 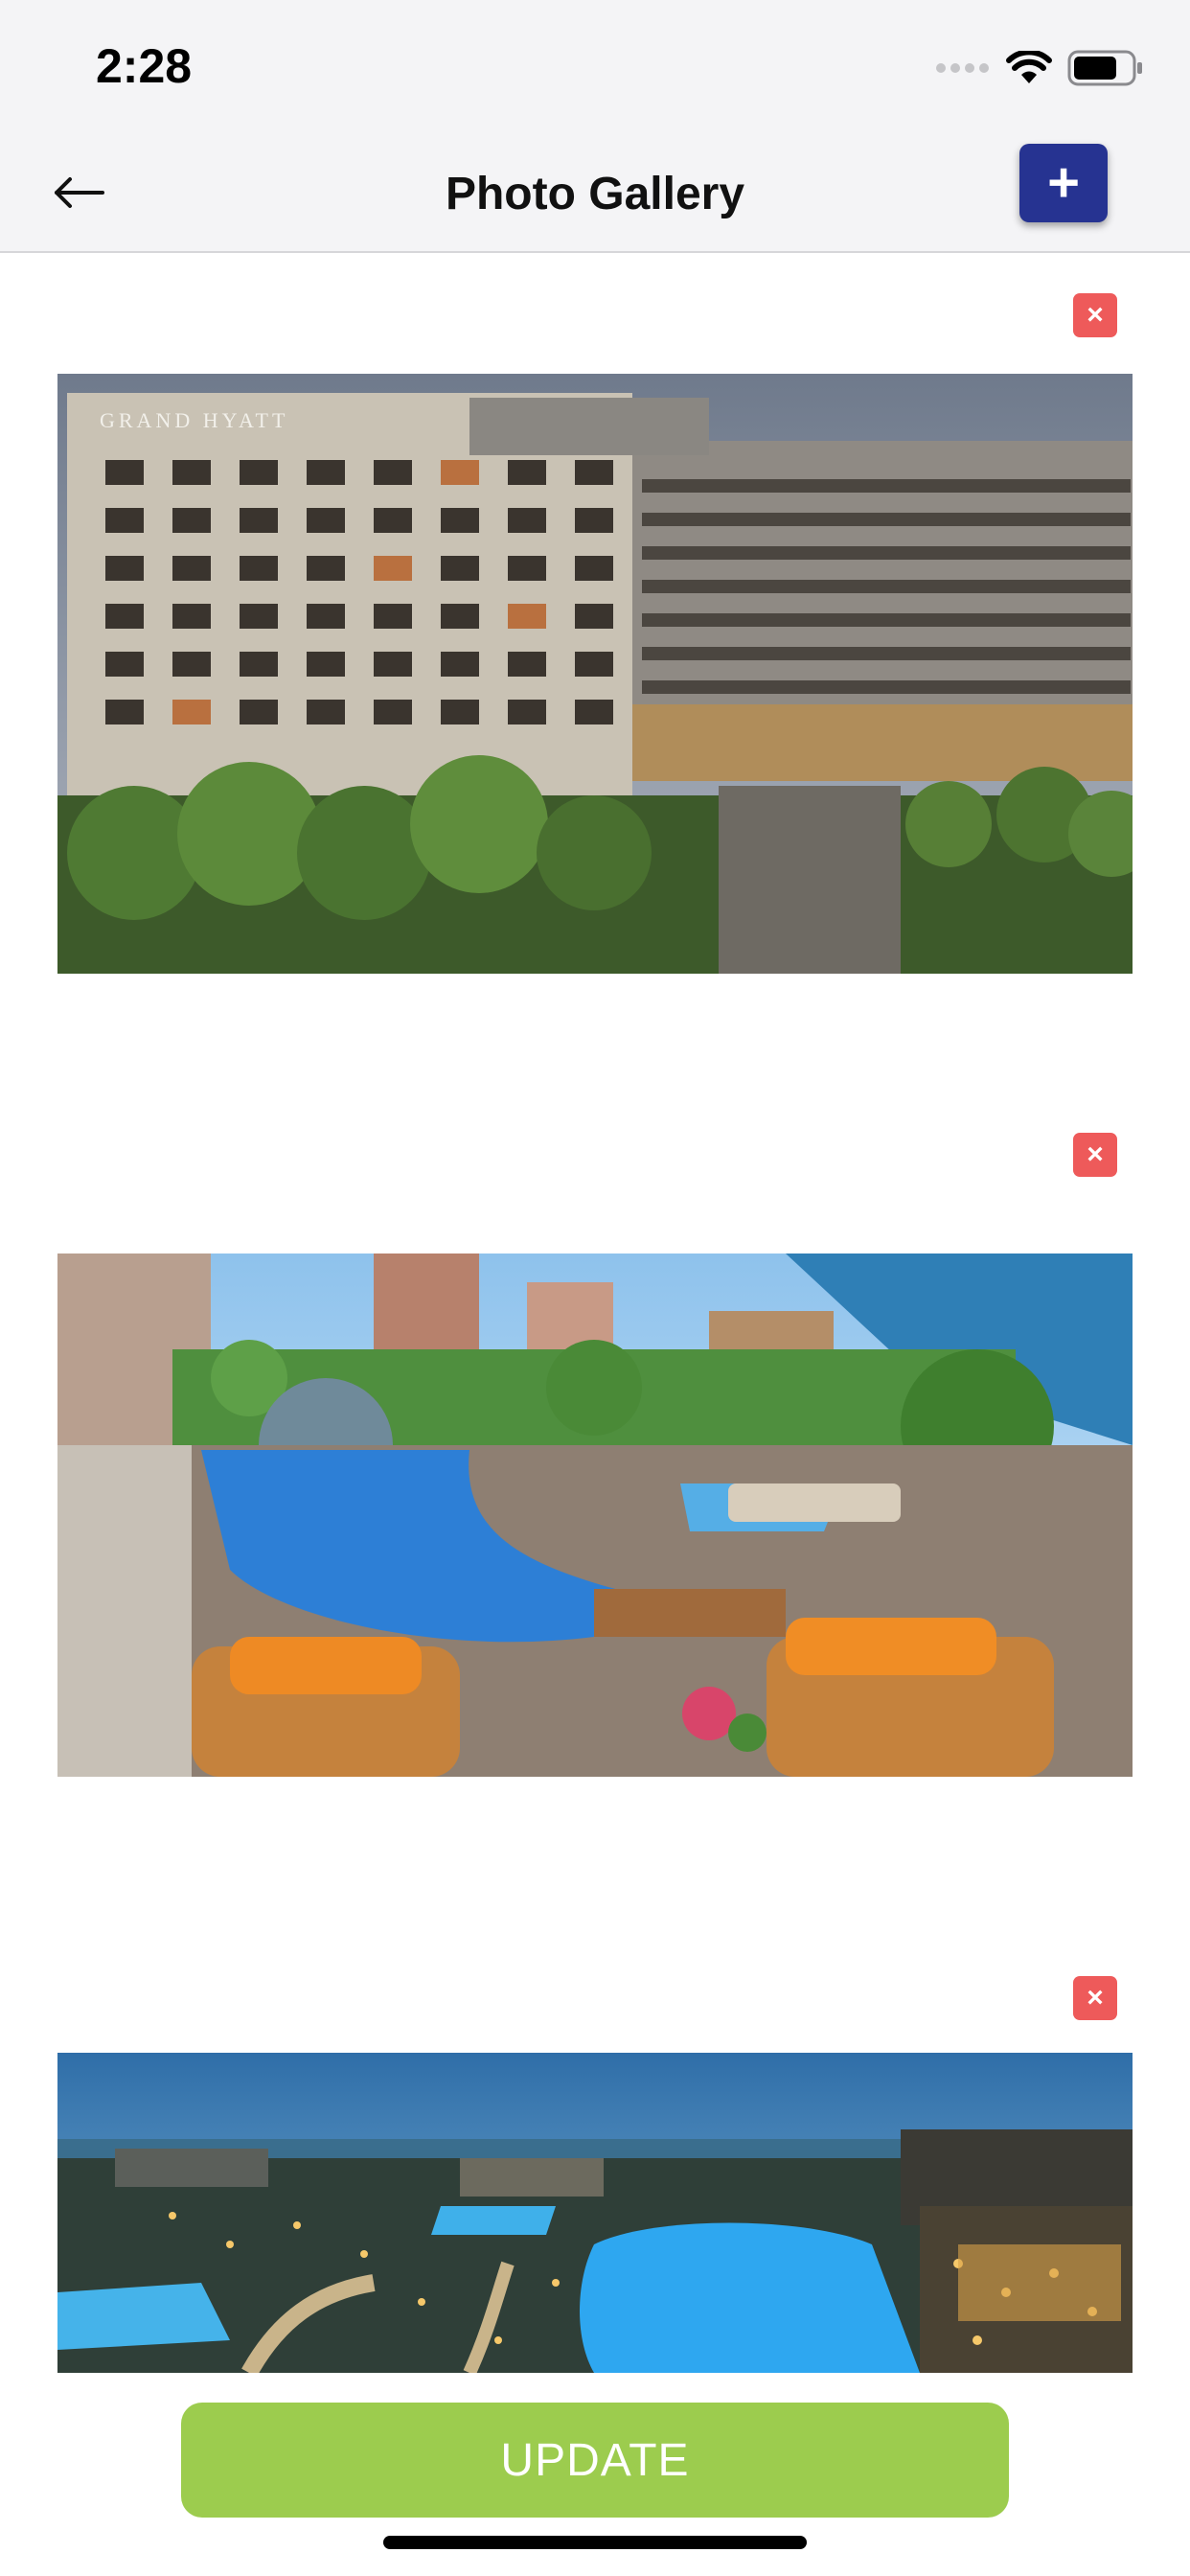 What do you see at coordinates (963, 70) in the screenshot?
I see `signal-dots-icon` at bounding box center [963, 70].